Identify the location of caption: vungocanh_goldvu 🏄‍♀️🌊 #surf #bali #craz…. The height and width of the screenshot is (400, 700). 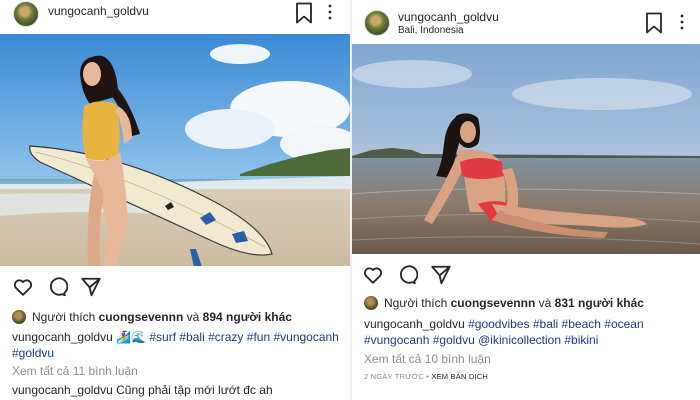
(177, 345).